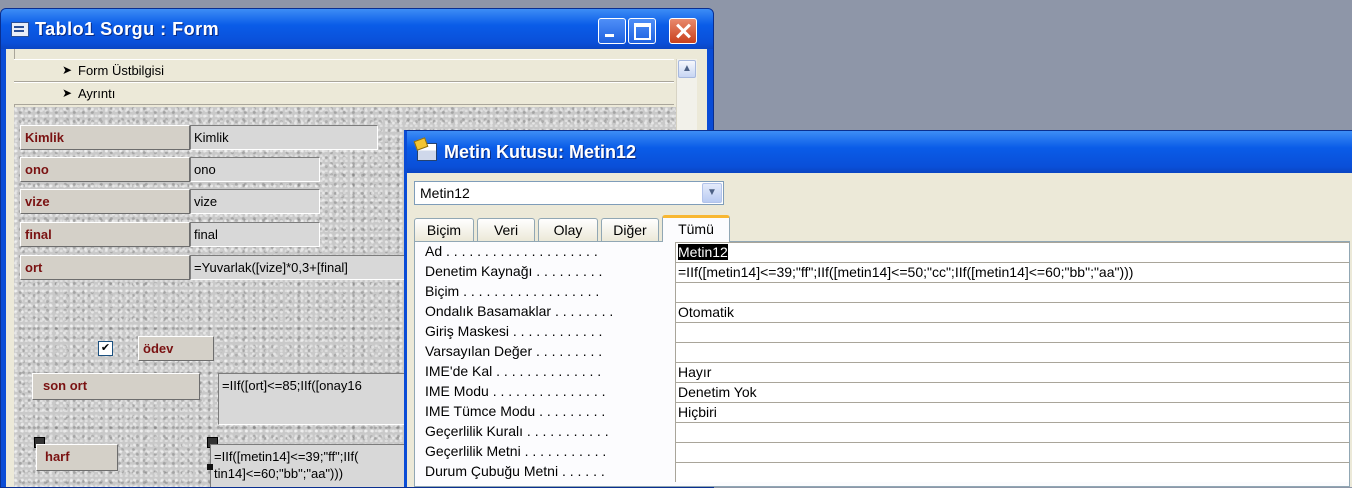 This screenshot has width=1352, height=488. I want to click on close-icon, so click(683, 31).